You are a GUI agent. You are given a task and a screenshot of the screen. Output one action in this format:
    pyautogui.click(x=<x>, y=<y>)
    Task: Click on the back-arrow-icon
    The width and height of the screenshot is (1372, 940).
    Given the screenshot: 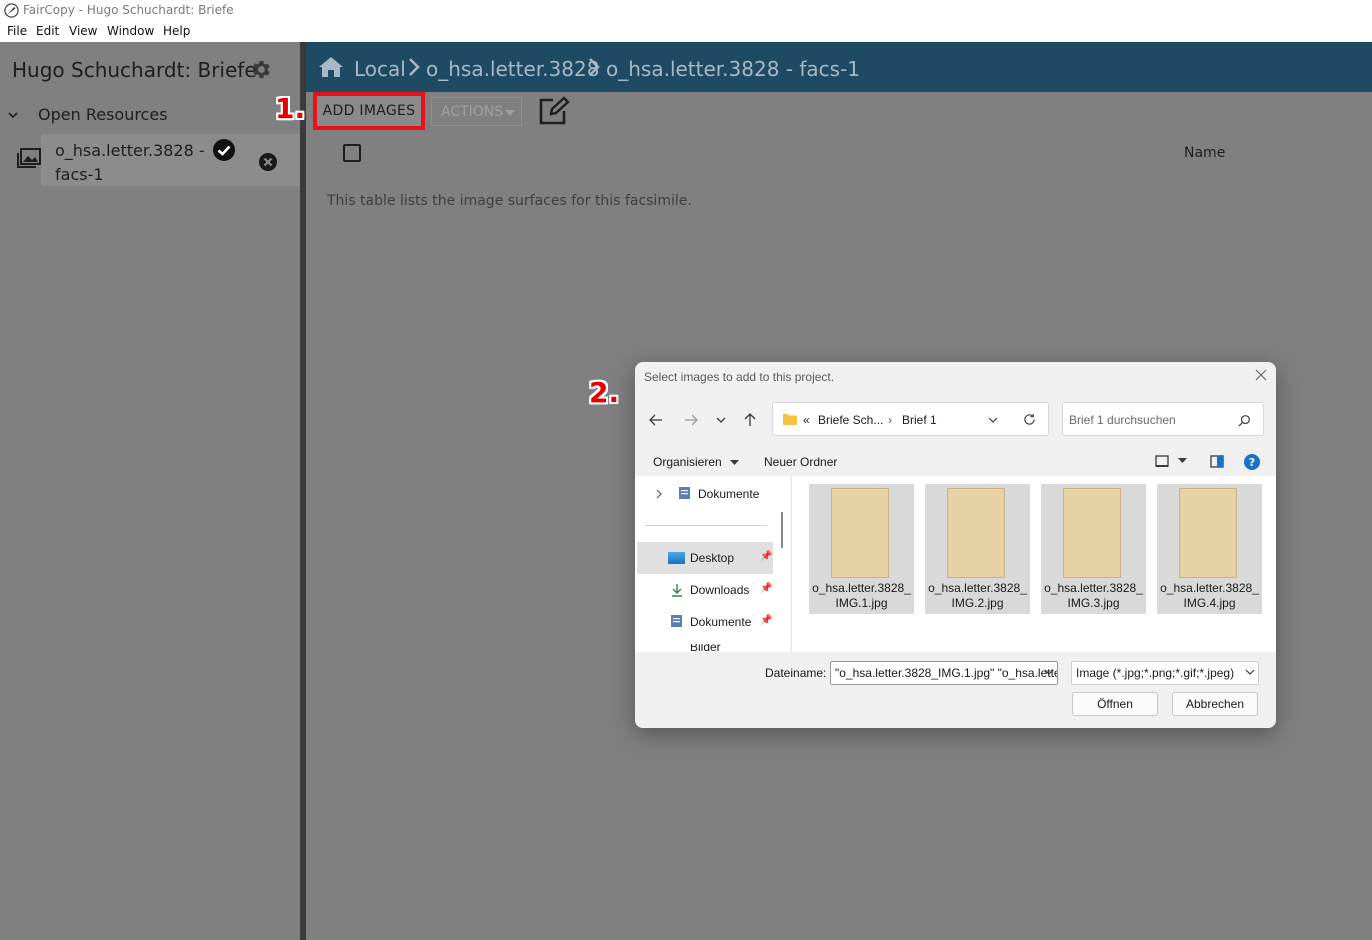 What is the action you would take?
    pyautogui.click(x=656, y=420)
    